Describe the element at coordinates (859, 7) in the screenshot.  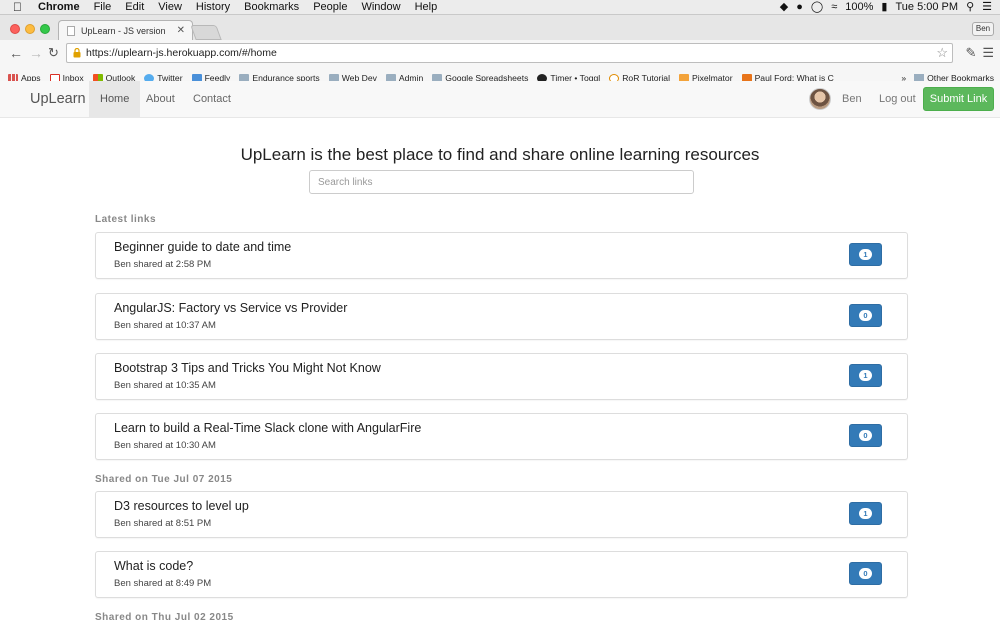
I see `battery-percent: 100%` at that location.